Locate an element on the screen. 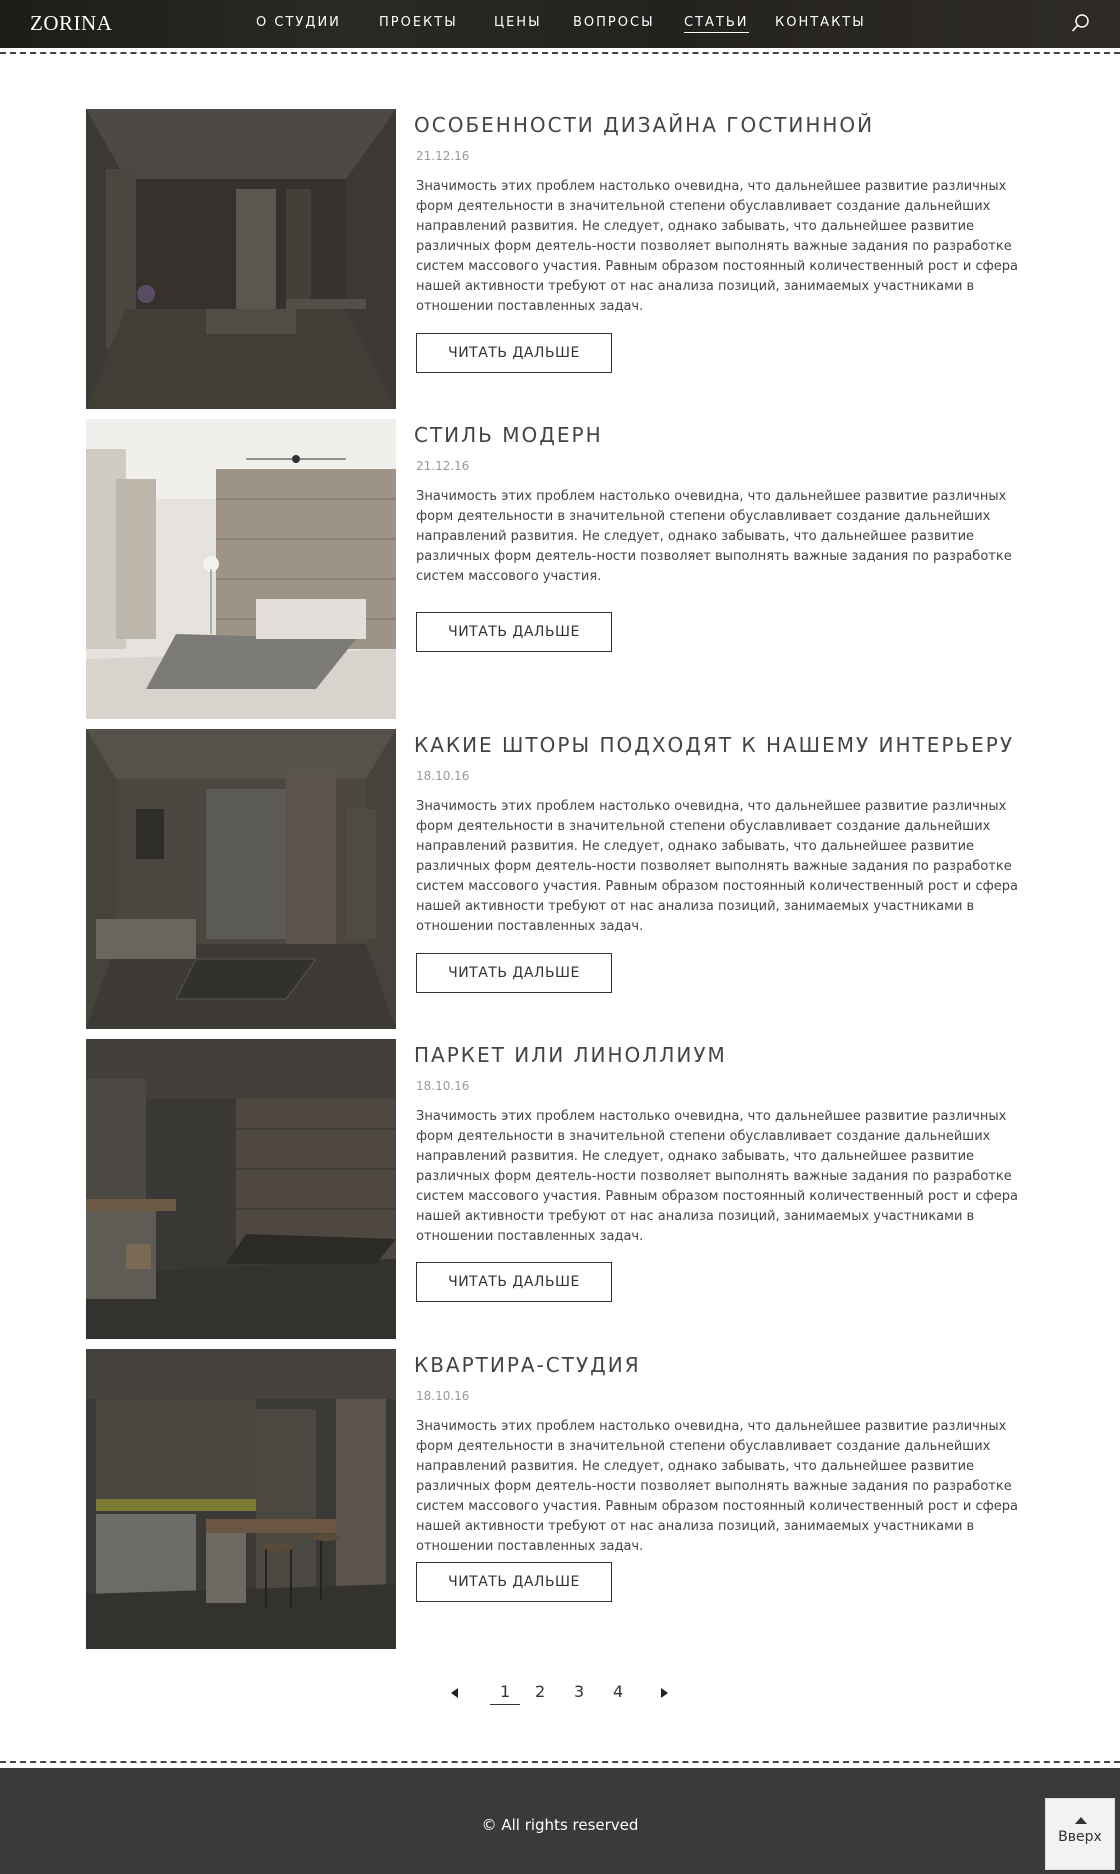  article-title: КАКИЕ ШТОРЫ ПОДХОДЯТ К НАШЕМУ ИНТЕРЬЕРУ is located at coordinates (714, 745).